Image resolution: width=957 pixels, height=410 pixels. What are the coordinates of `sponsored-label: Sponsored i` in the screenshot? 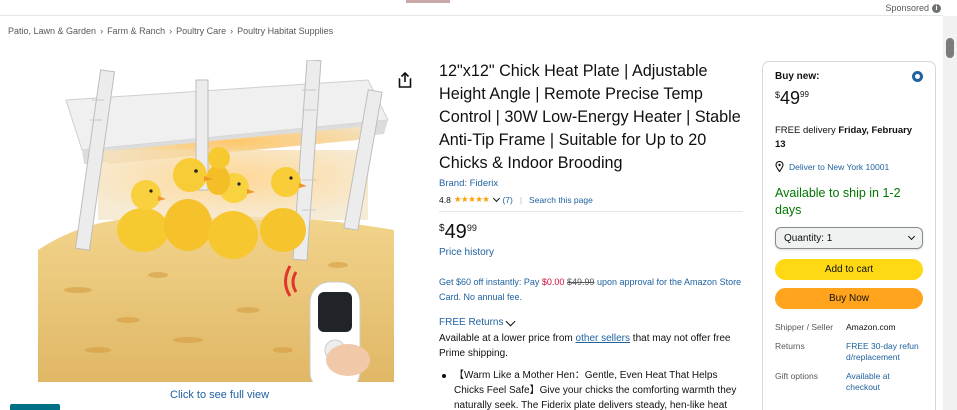 It's located at (913, 8).